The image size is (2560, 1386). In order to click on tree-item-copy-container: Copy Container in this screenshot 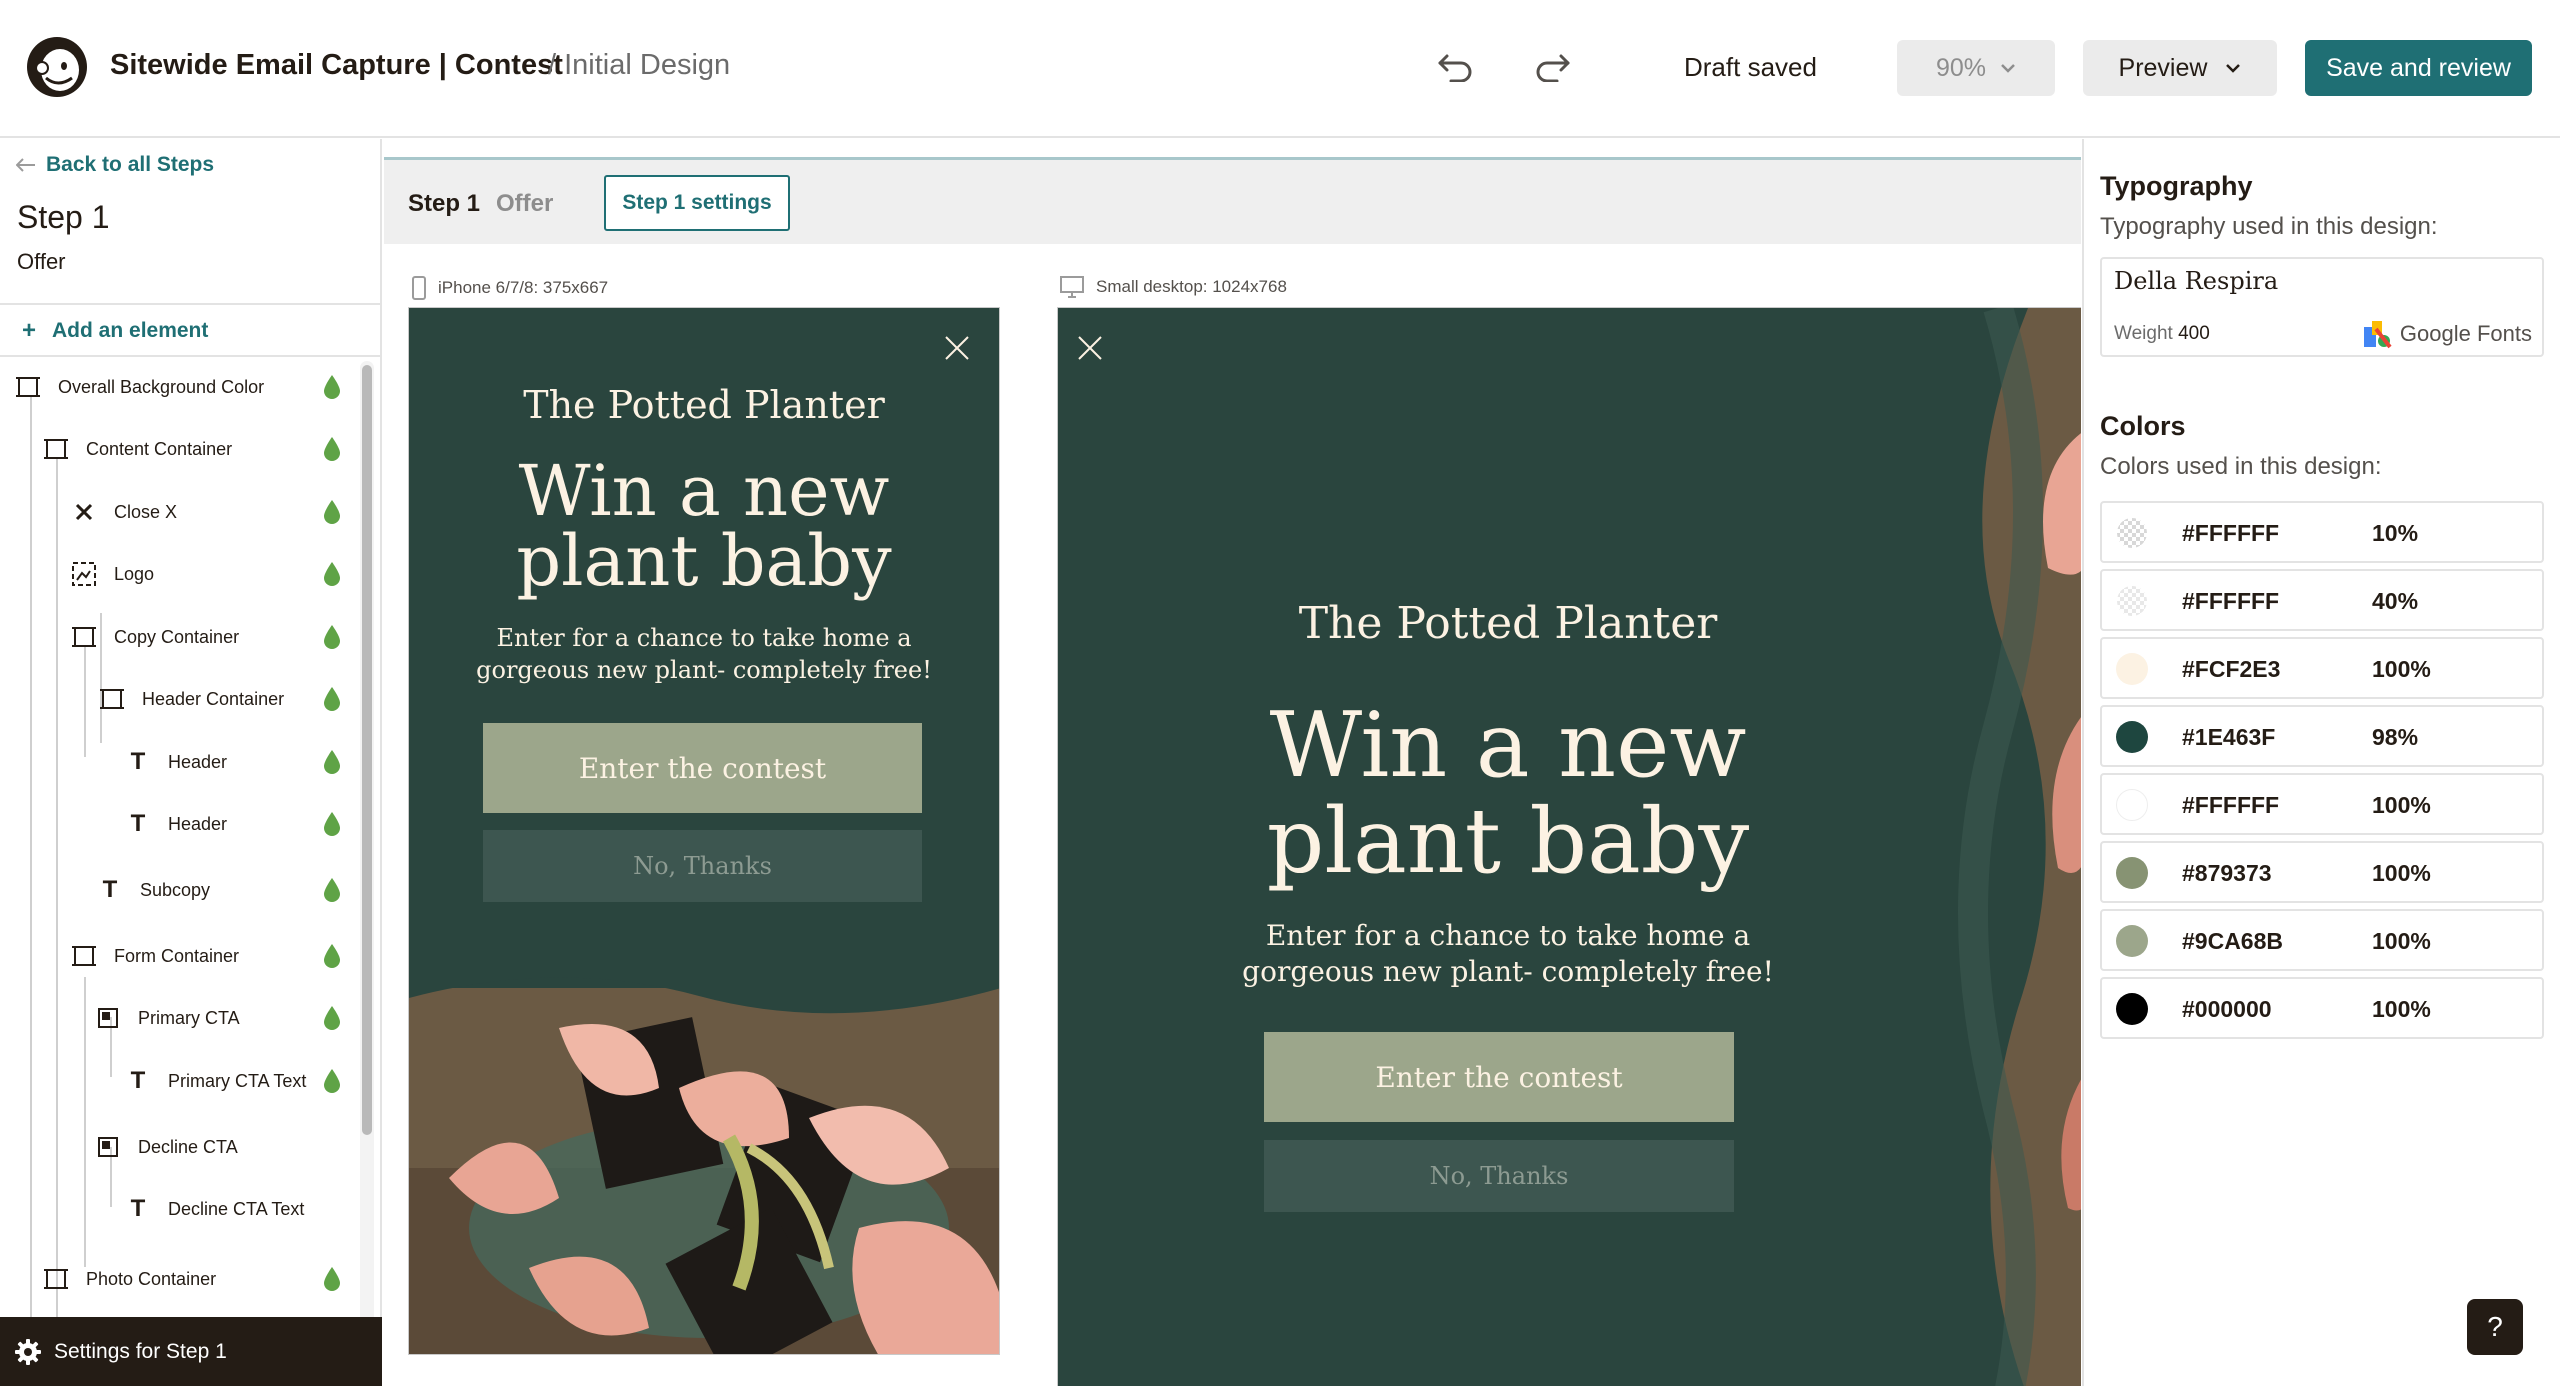, I will do `click(154, 637)`.